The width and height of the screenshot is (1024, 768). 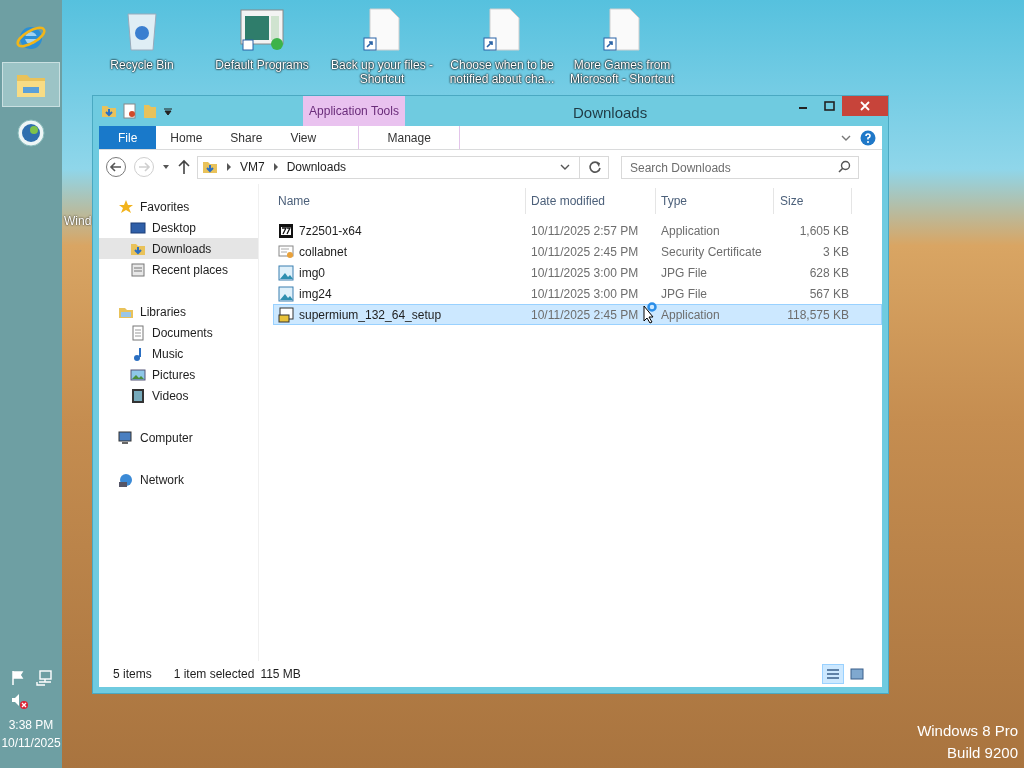 I want to click on file-size: 118,575 KB, so click(x=818, y=315).